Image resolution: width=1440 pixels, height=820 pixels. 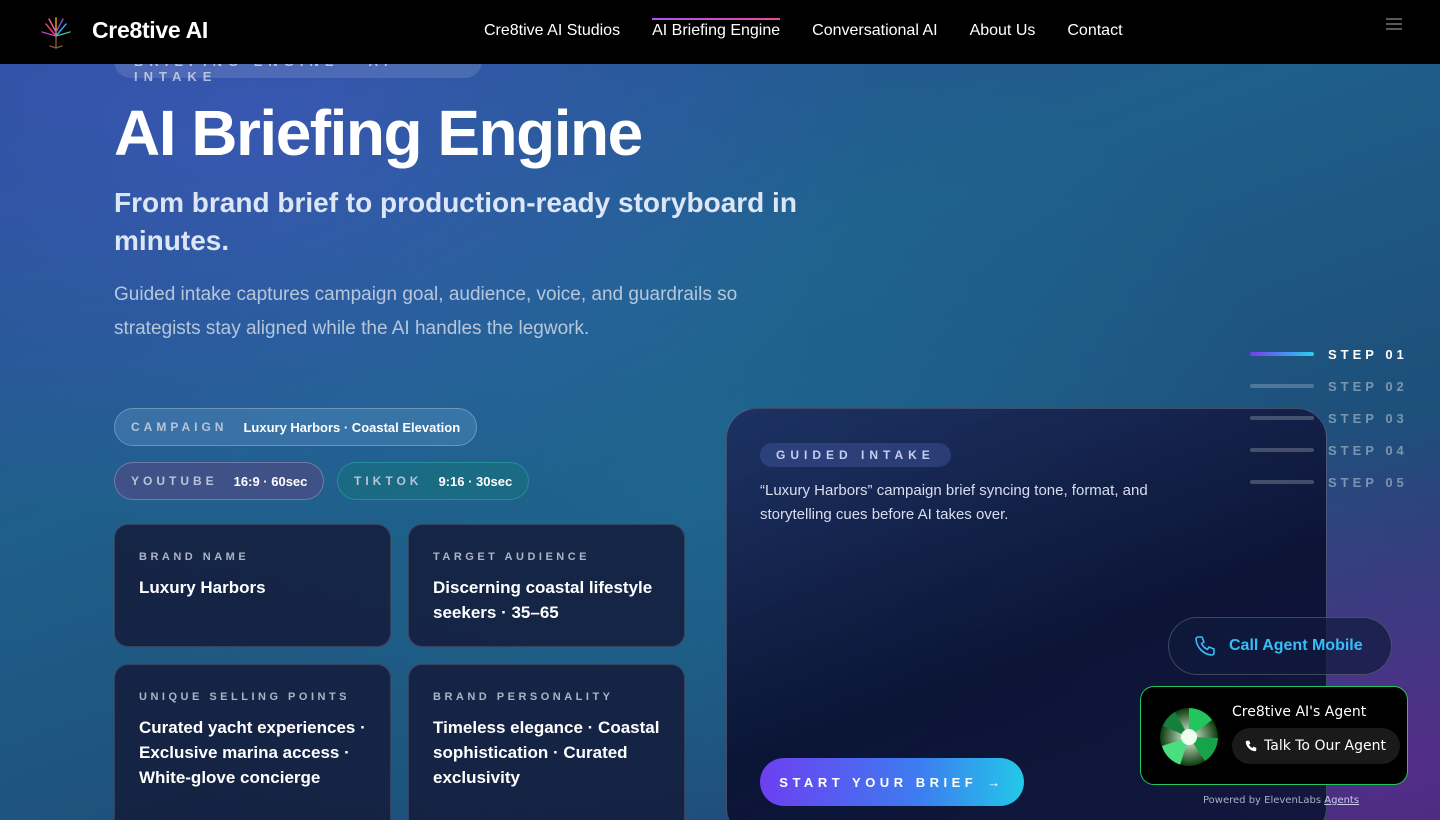 I want to click on brand-name: Cre8tive AI, so click(x=150, y=30).